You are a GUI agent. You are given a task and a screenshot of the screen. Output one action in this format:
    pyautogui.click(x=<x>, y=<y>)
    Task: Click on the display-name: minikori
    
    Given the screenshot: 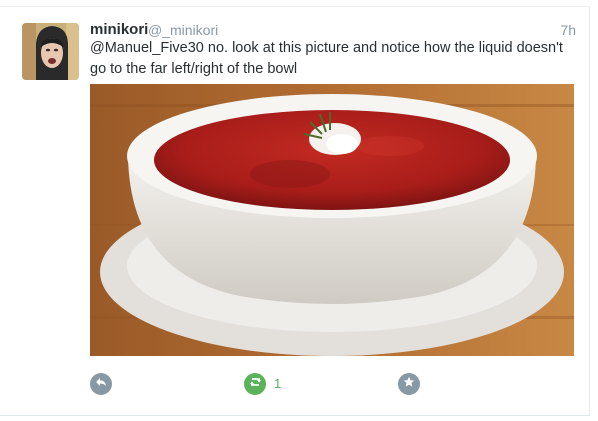 What is the action you would take?
    pyautogui.click(x=119, y=29)
    